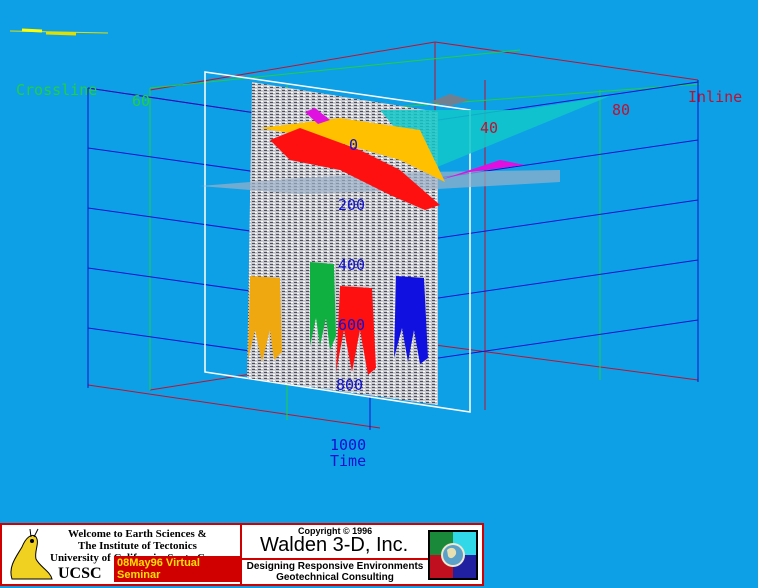 The image size is (758, 588). Describe the element at coordinates (453, 555) in the screenshot. I see `globe-quadrant-icon` at that location.